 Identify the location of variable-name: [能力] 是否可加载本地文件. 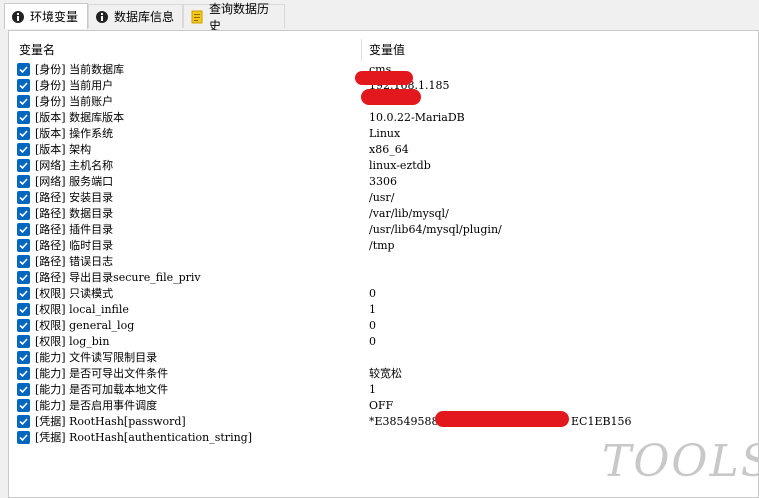
(102, 389).